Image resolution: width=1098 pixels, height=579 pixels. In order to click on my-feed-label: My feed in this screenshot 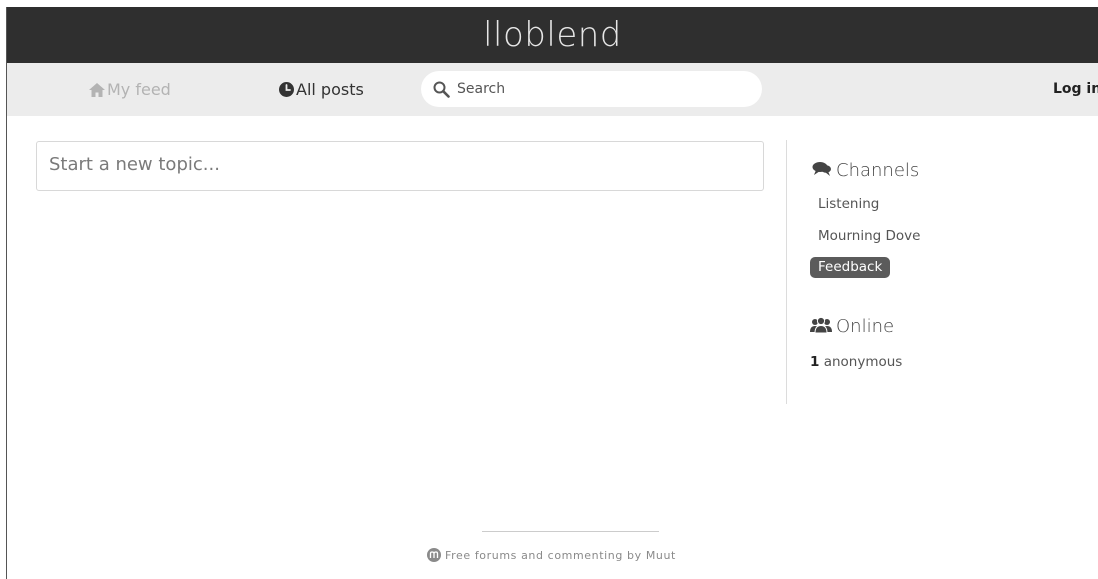, I will do `click(139, 89)`.